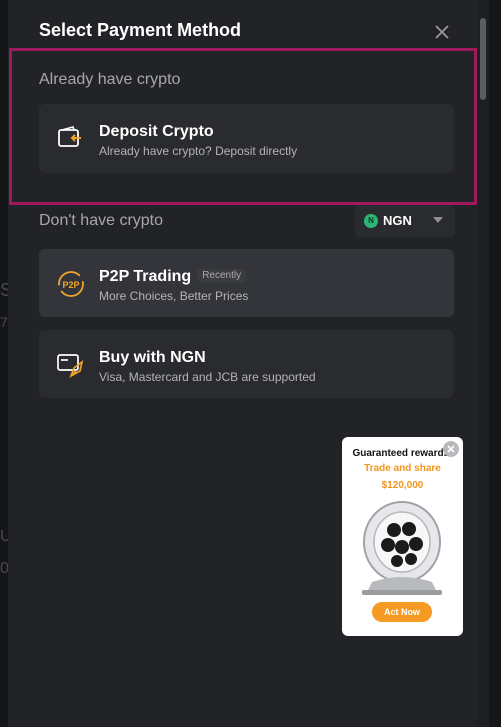 The image size is (501, 727). I want to click on card-rocket-icon, so click(71, 365).